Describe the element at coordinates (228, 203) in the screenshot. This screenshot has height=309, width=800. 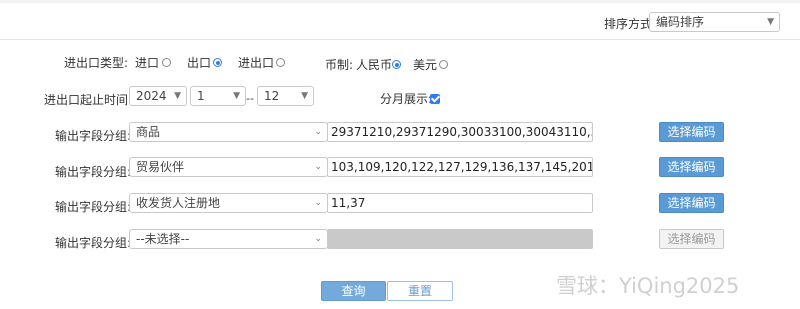
I see `field-group-select: 收发货人注册地 ⌄` at that location.